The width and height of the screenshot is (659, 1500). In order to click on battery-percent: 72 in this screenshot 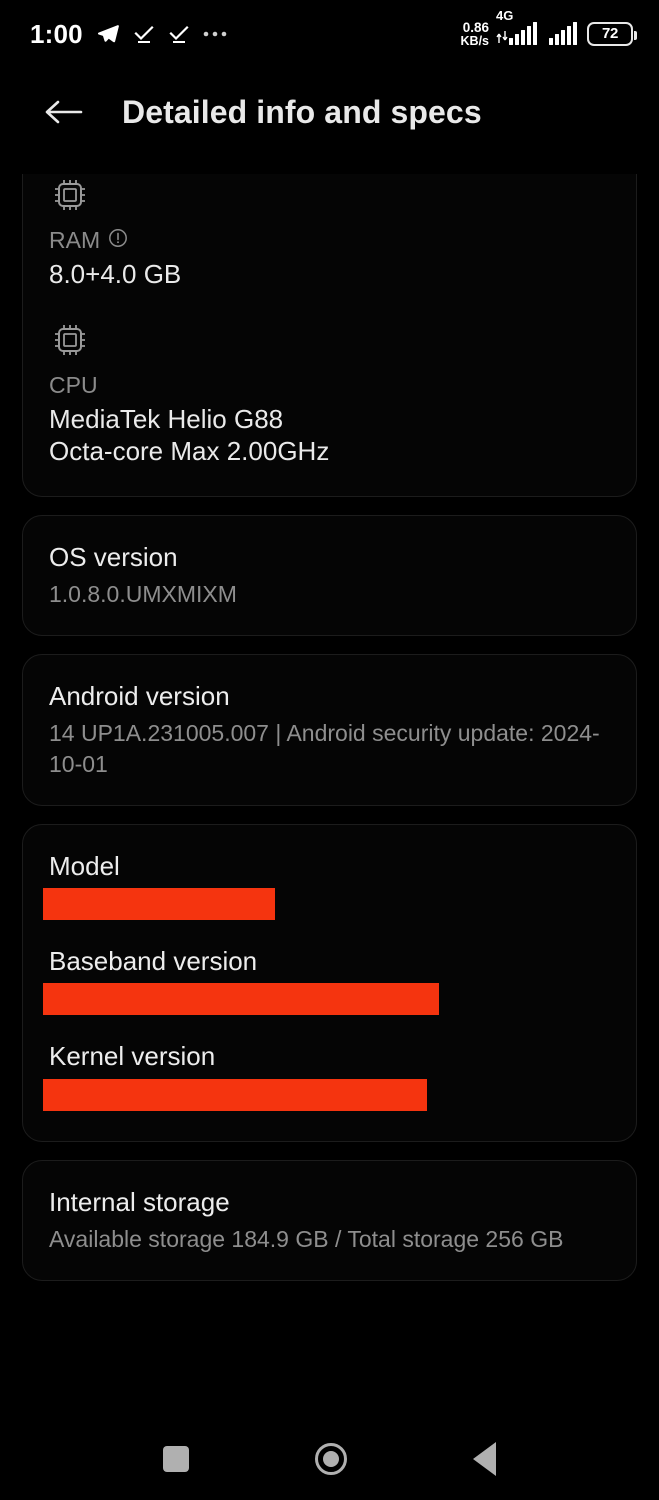, I will do `click(610, 34)`.